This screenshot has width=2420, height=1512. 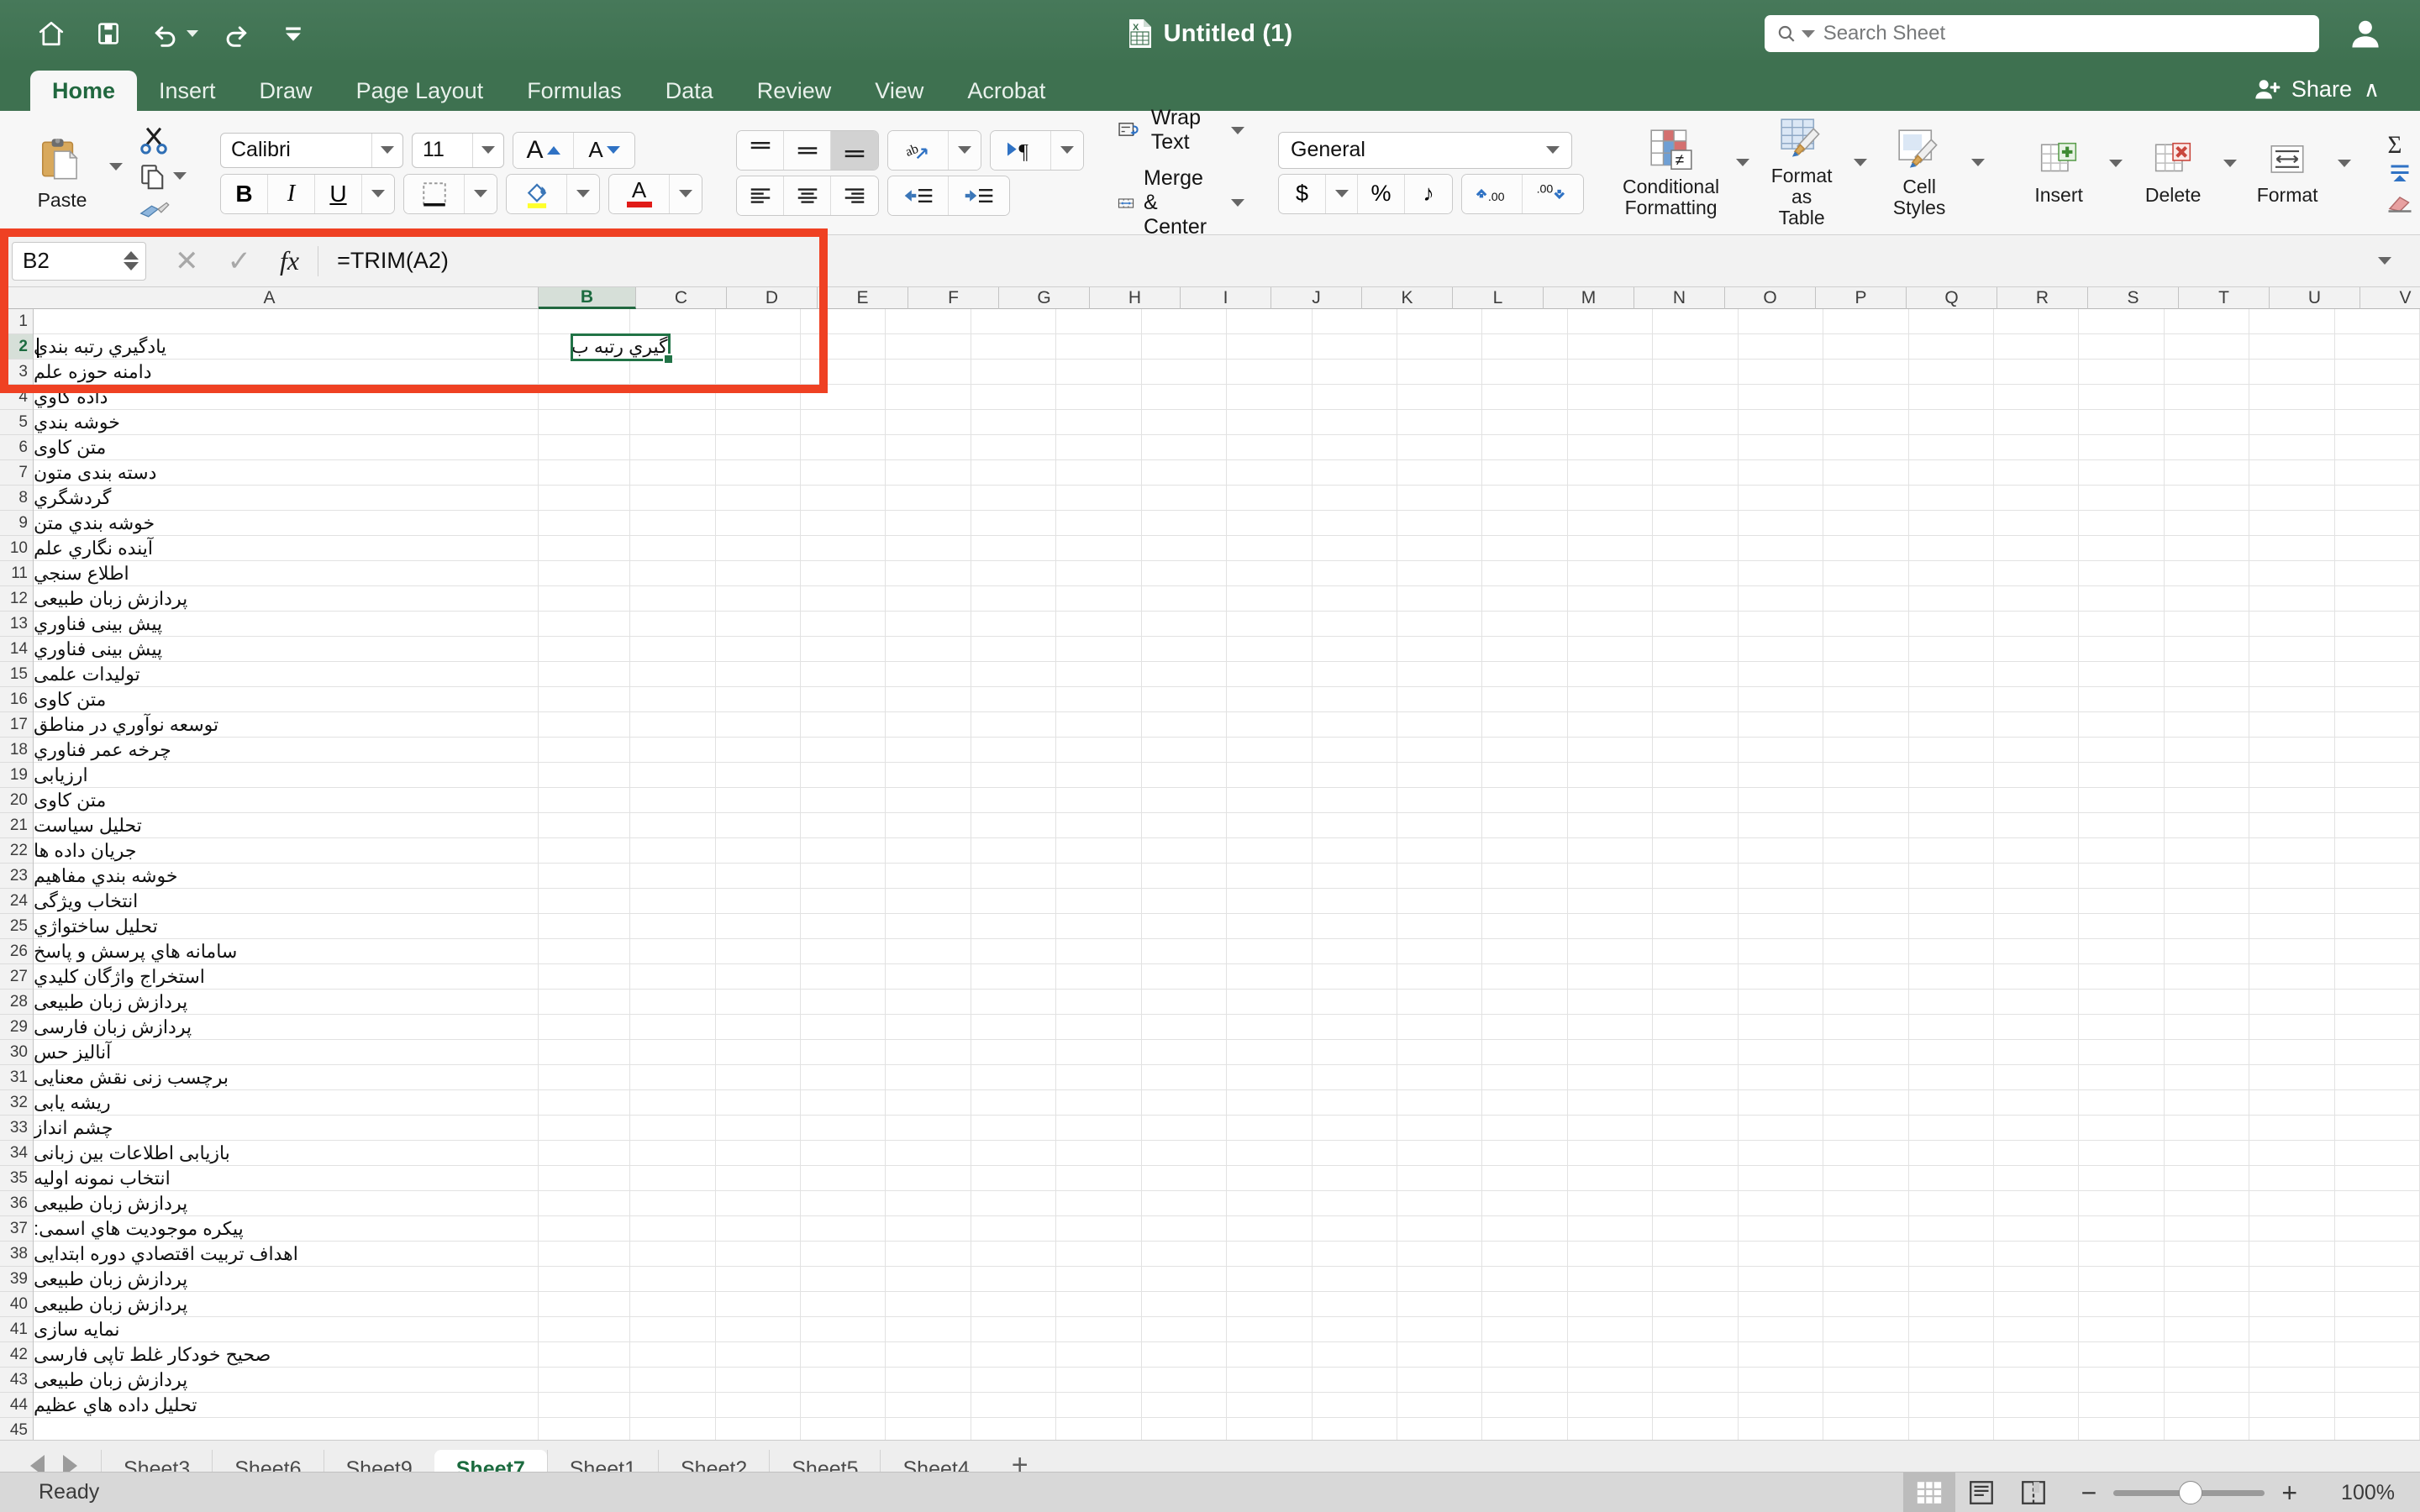 I want to click on cell-P42, so click(x=1782, y=1354).